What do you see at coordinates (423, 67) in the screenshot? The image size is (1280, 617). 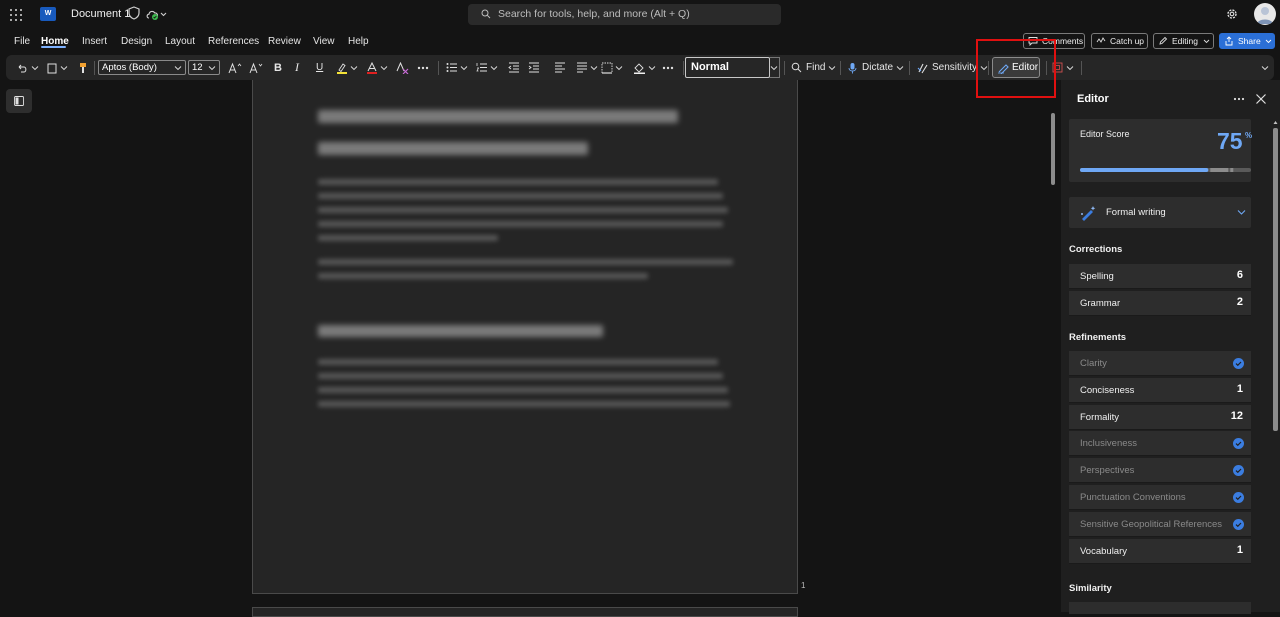 I see `more-font-options-button` at bounding box center [423, 67].